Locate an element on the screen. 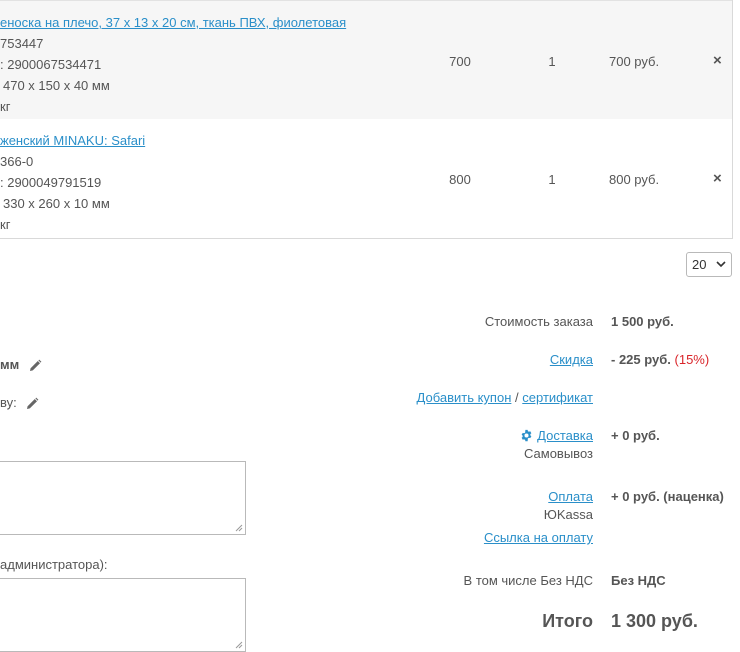 This screenshot has width=740, height=652. product-total: 700 руб. is located at coordinates (634, 61).